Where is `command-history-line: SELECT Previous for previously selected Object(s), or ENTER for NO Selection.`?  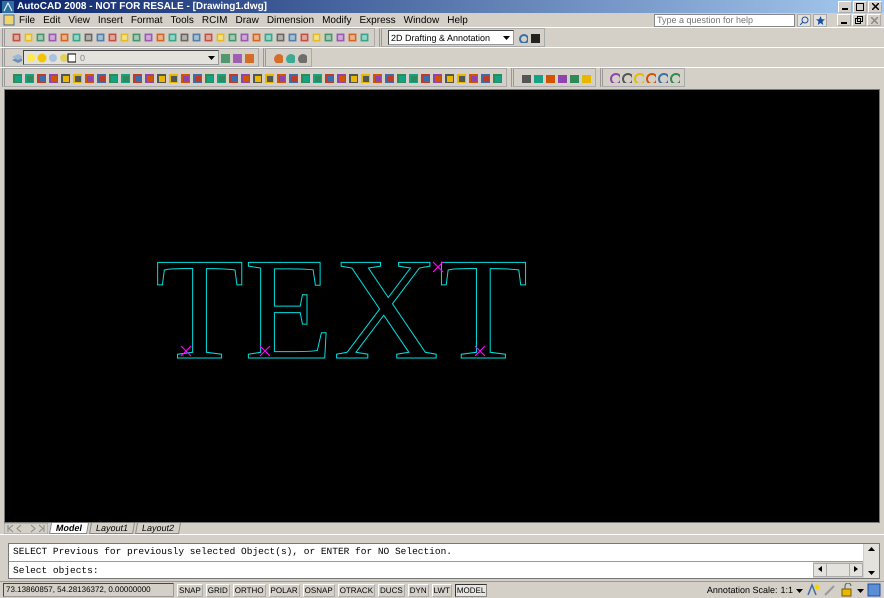 command-history-line: SELECT Previous for previously selected Object(s), or ENTER for NO Selection. is located at coordinates (233, 552).